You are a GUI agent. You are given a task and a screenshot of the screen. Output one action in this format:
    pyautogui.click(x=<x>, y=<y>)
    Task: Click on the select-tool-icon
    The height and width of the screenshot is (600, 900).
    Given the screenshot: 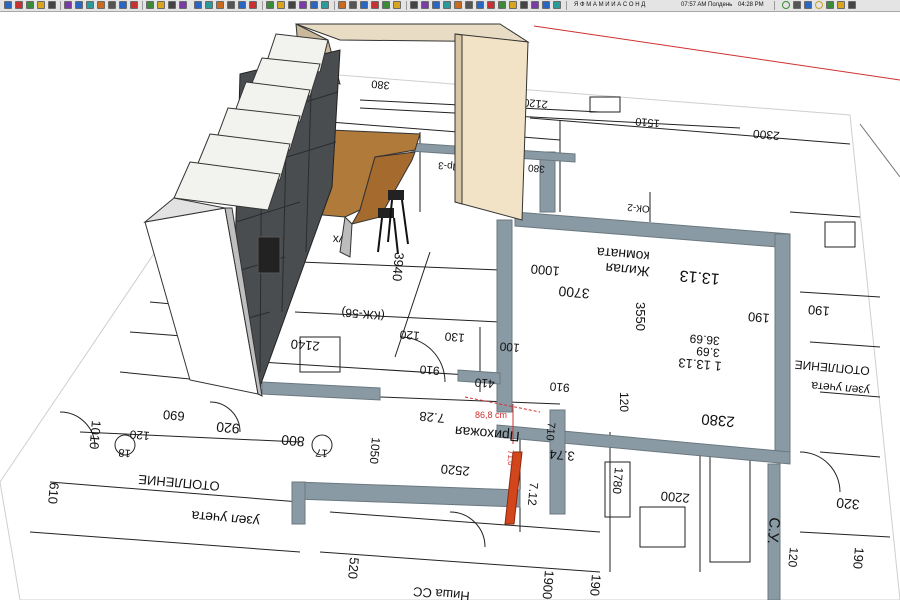 What is the action you would take?
    pyautogui.click(x=8, y=5)
    